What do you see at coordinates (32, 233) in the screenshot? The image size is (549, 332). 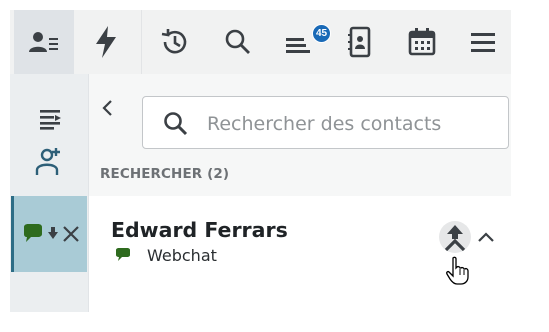 I see `conversation-icon` at bounding box center [32, 233].